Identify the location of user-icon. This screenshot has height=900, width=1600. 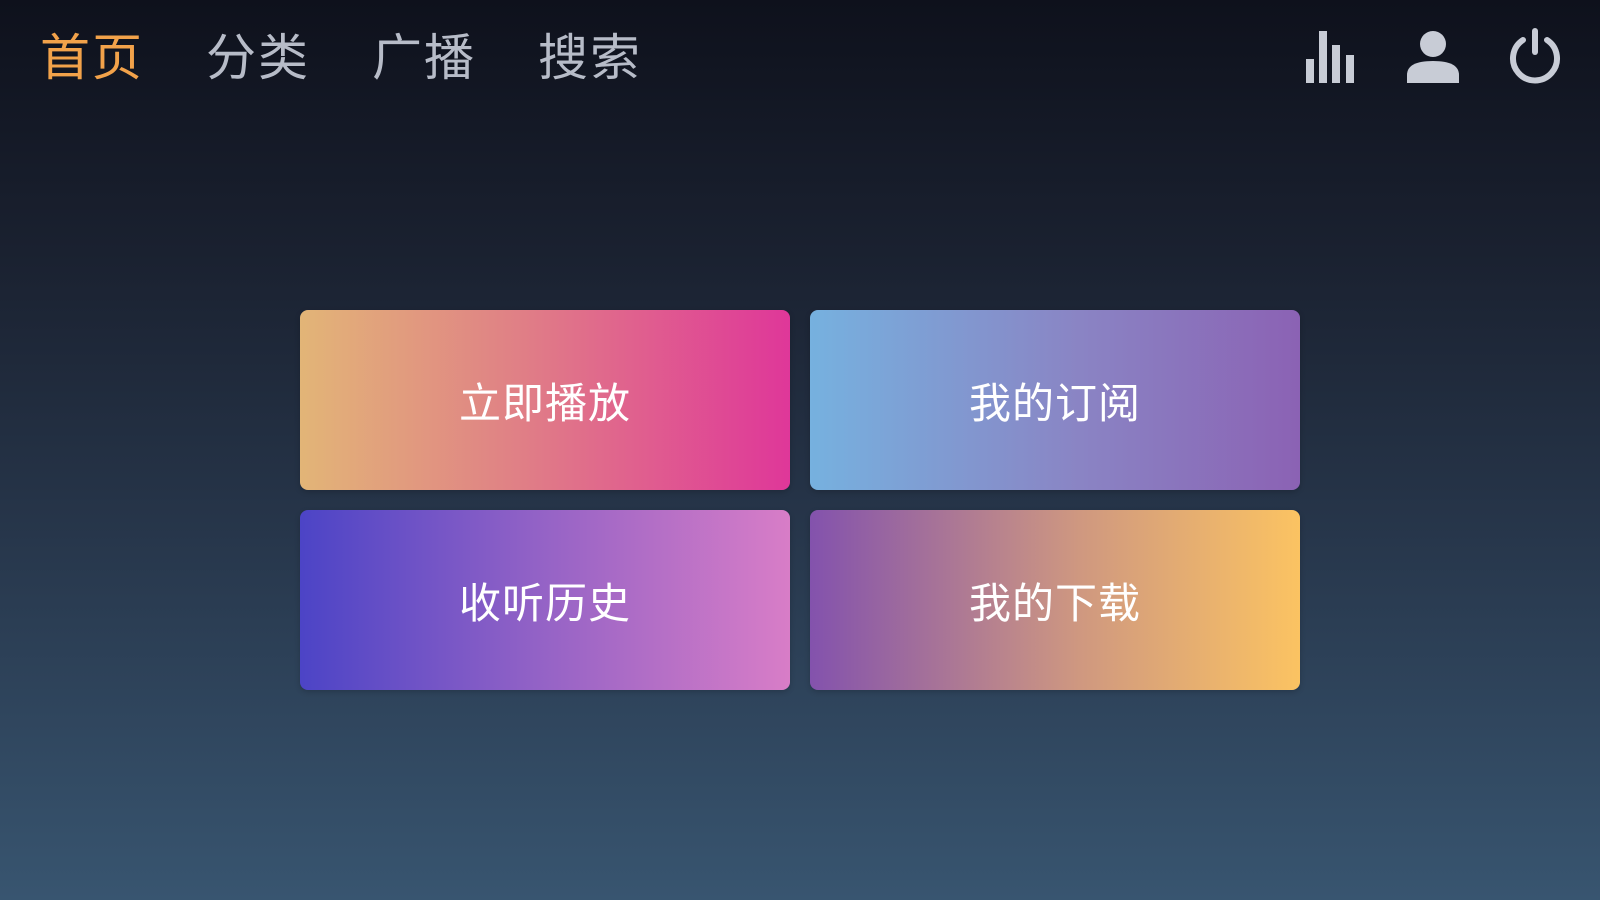
(1433, 57).